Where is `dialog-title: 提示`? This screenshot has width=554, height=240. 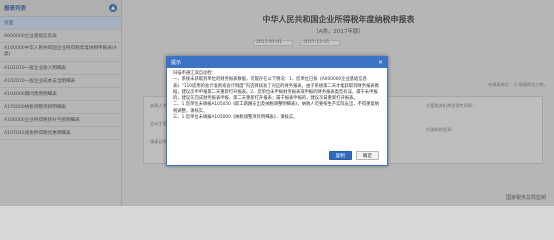
dialog-title: 提示 is located at coordinates (176, 63).